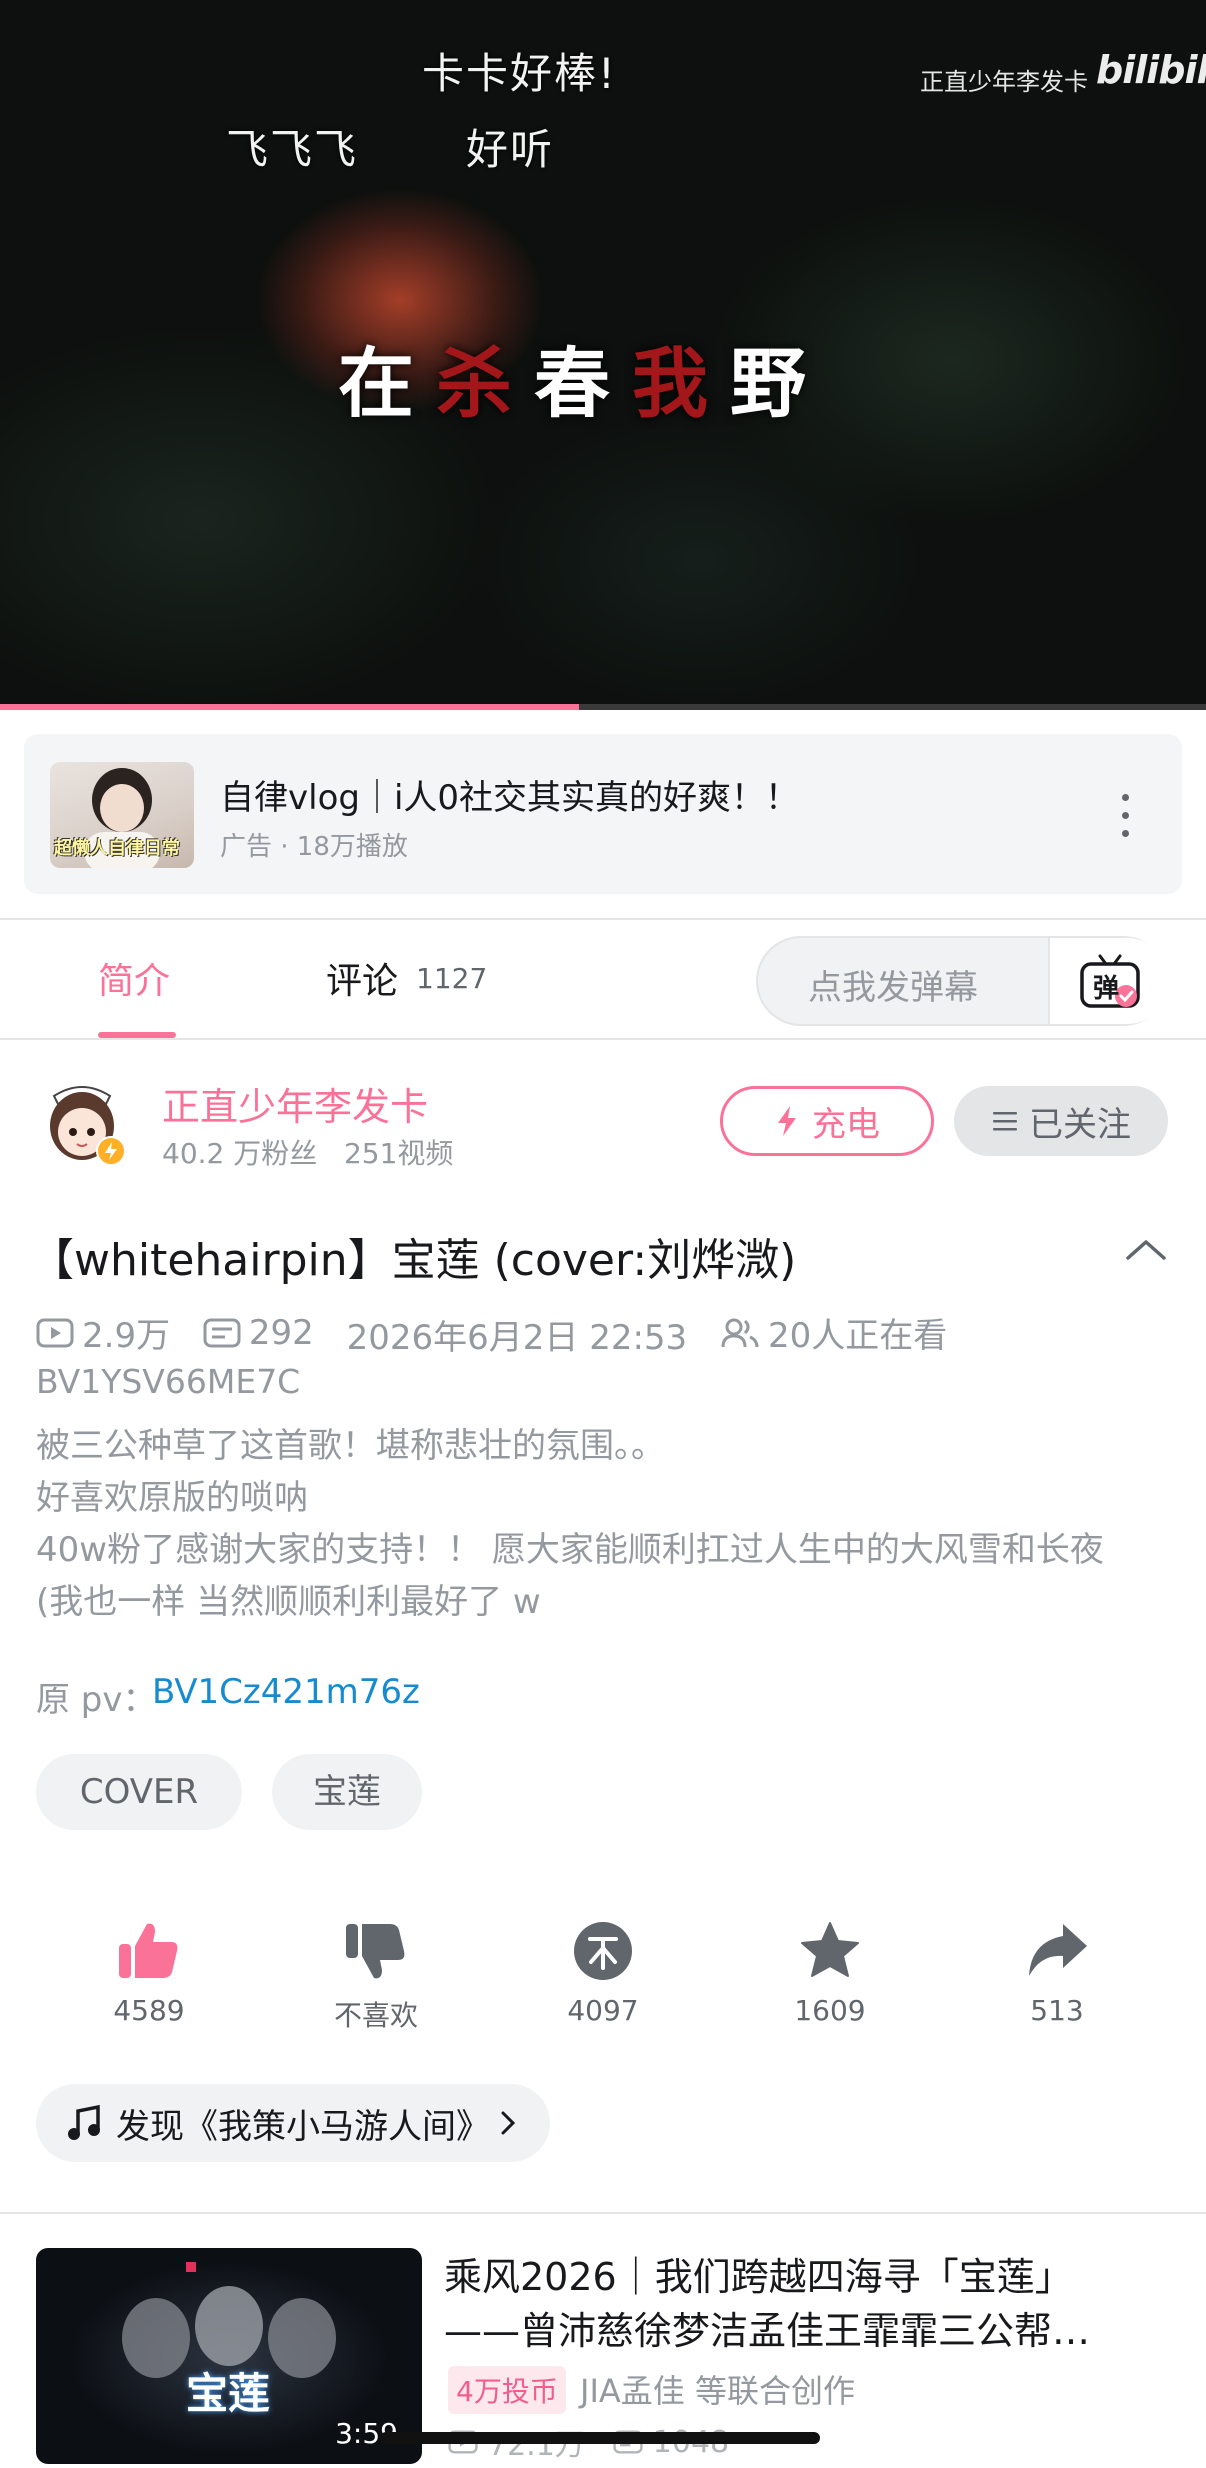 The width and height of the screenshot is (1206, 2468). What do you see at coordinates (314, 847) in the screenshot?
I see `ad-meta: 广告 · 18万播放` at bounding box center [314, 847].